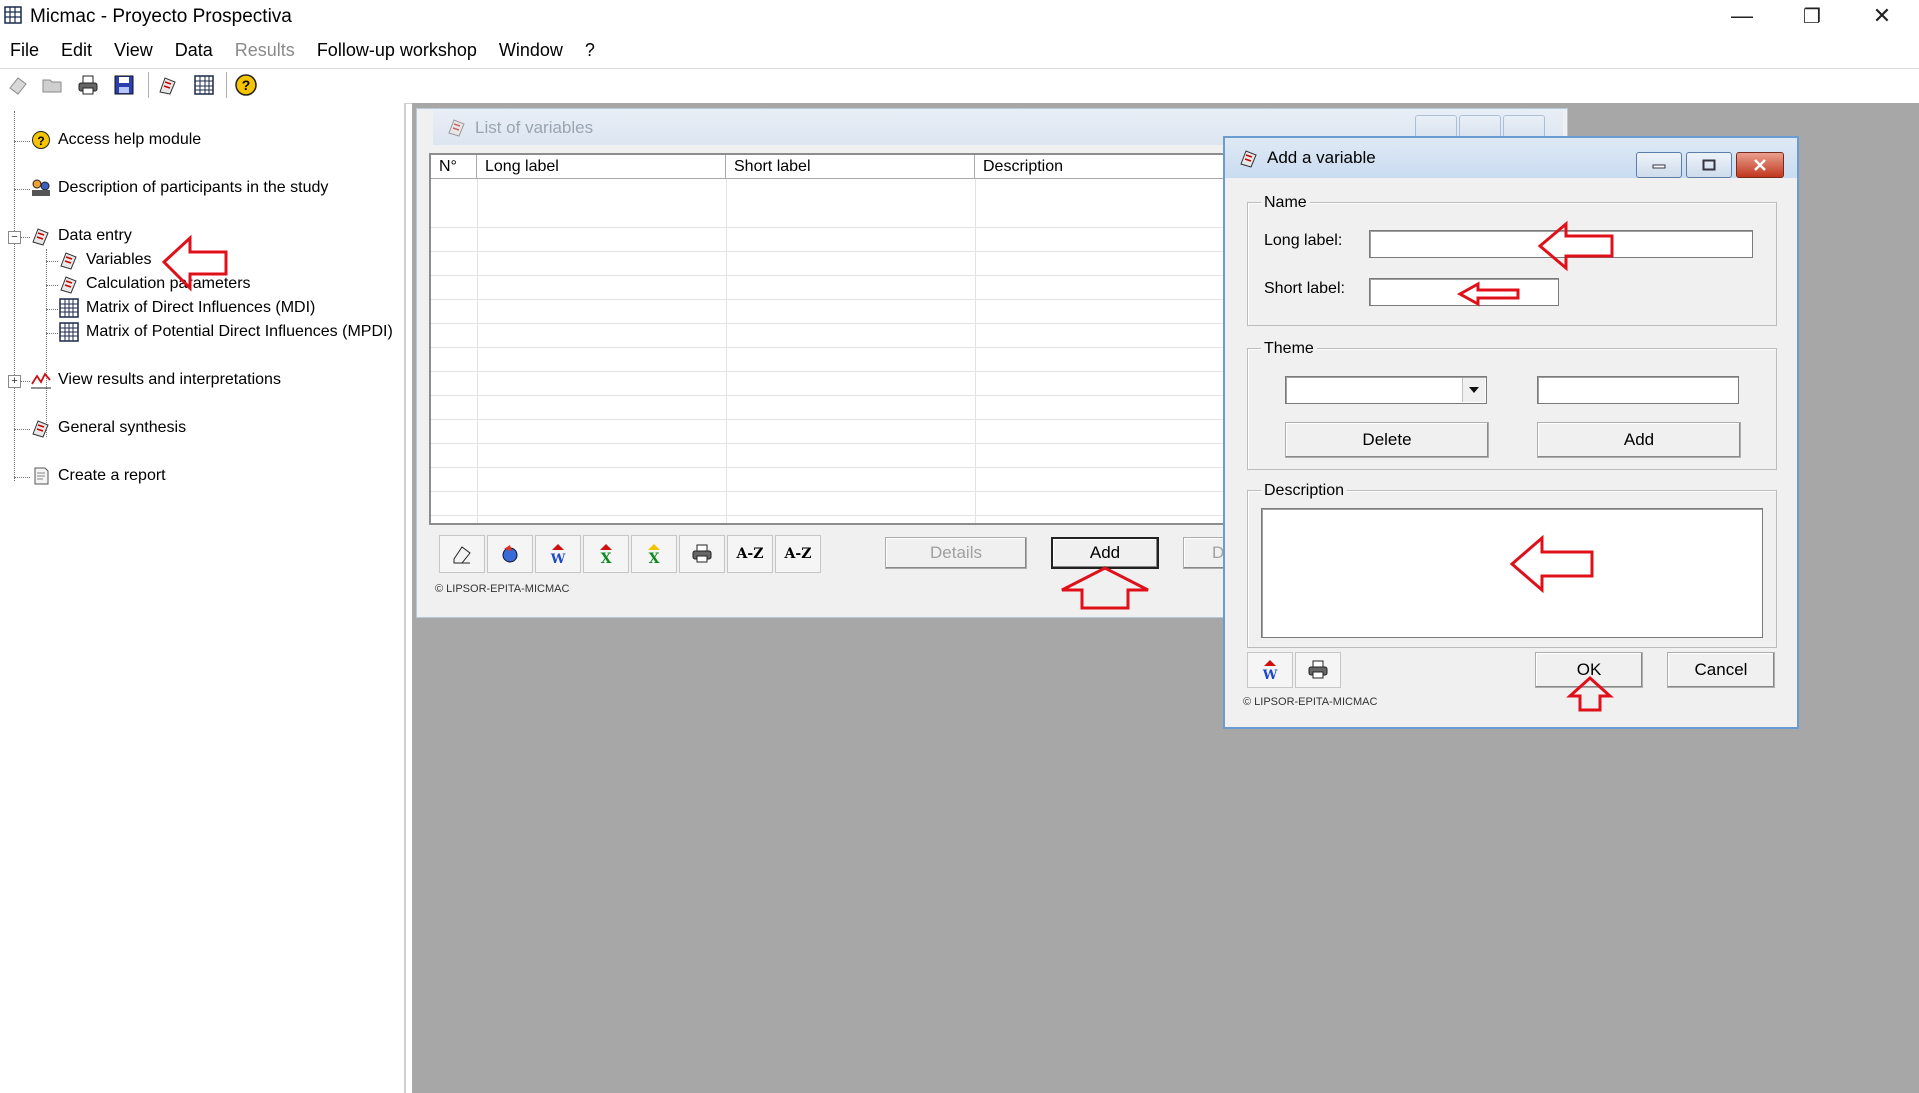 The image size is (1919, 1093). What do you see at coordinates (531, 50) in the screenshot?
I see `menu-window: Window` at bounding box center [531, 50].